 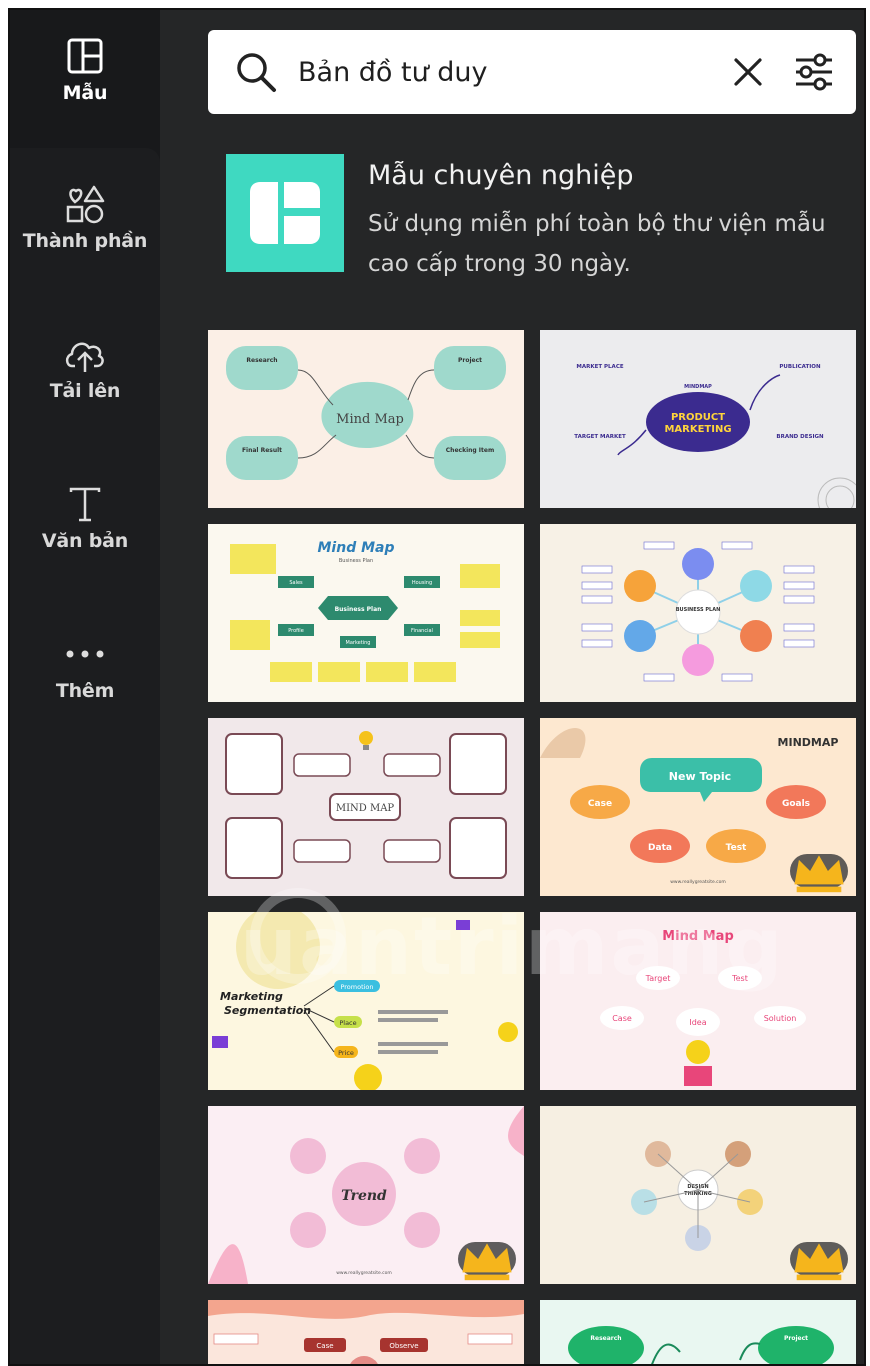 I want to click on svg-text: PRODUCT, so click(x=698, y=417).